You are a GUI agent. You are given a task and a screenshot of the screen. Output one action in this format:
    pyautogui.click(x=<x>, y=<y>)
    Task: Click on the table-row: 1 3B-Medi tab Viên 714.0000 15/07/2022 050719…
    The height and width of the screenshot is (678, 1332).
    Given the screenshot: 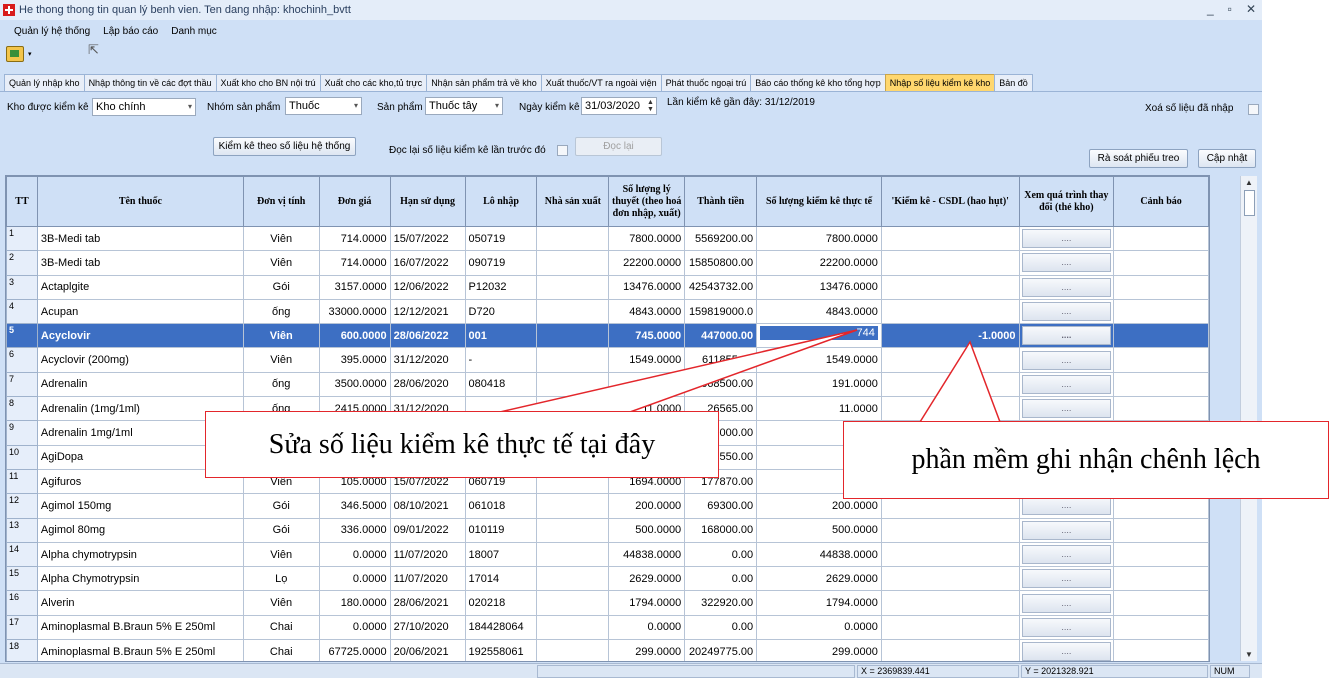 What is the action you would take?
    pyautogui.click(x=607, y=238)
    